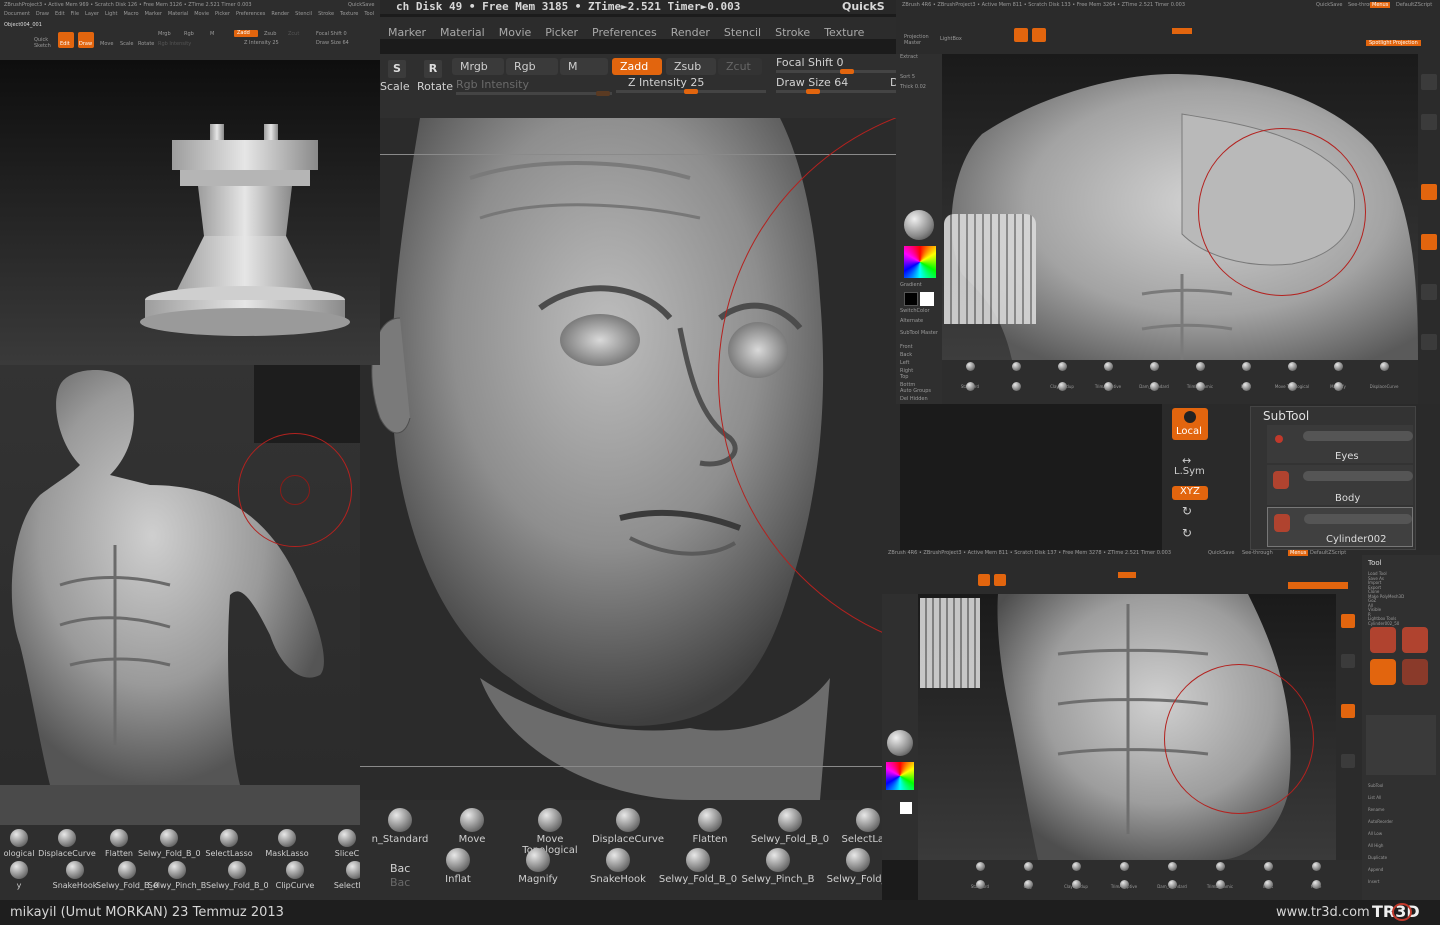  Describe the element at coordinates (628, 826) in the screenshot. I see `center-brush-r1-3: DisplaceCurve` at that location.